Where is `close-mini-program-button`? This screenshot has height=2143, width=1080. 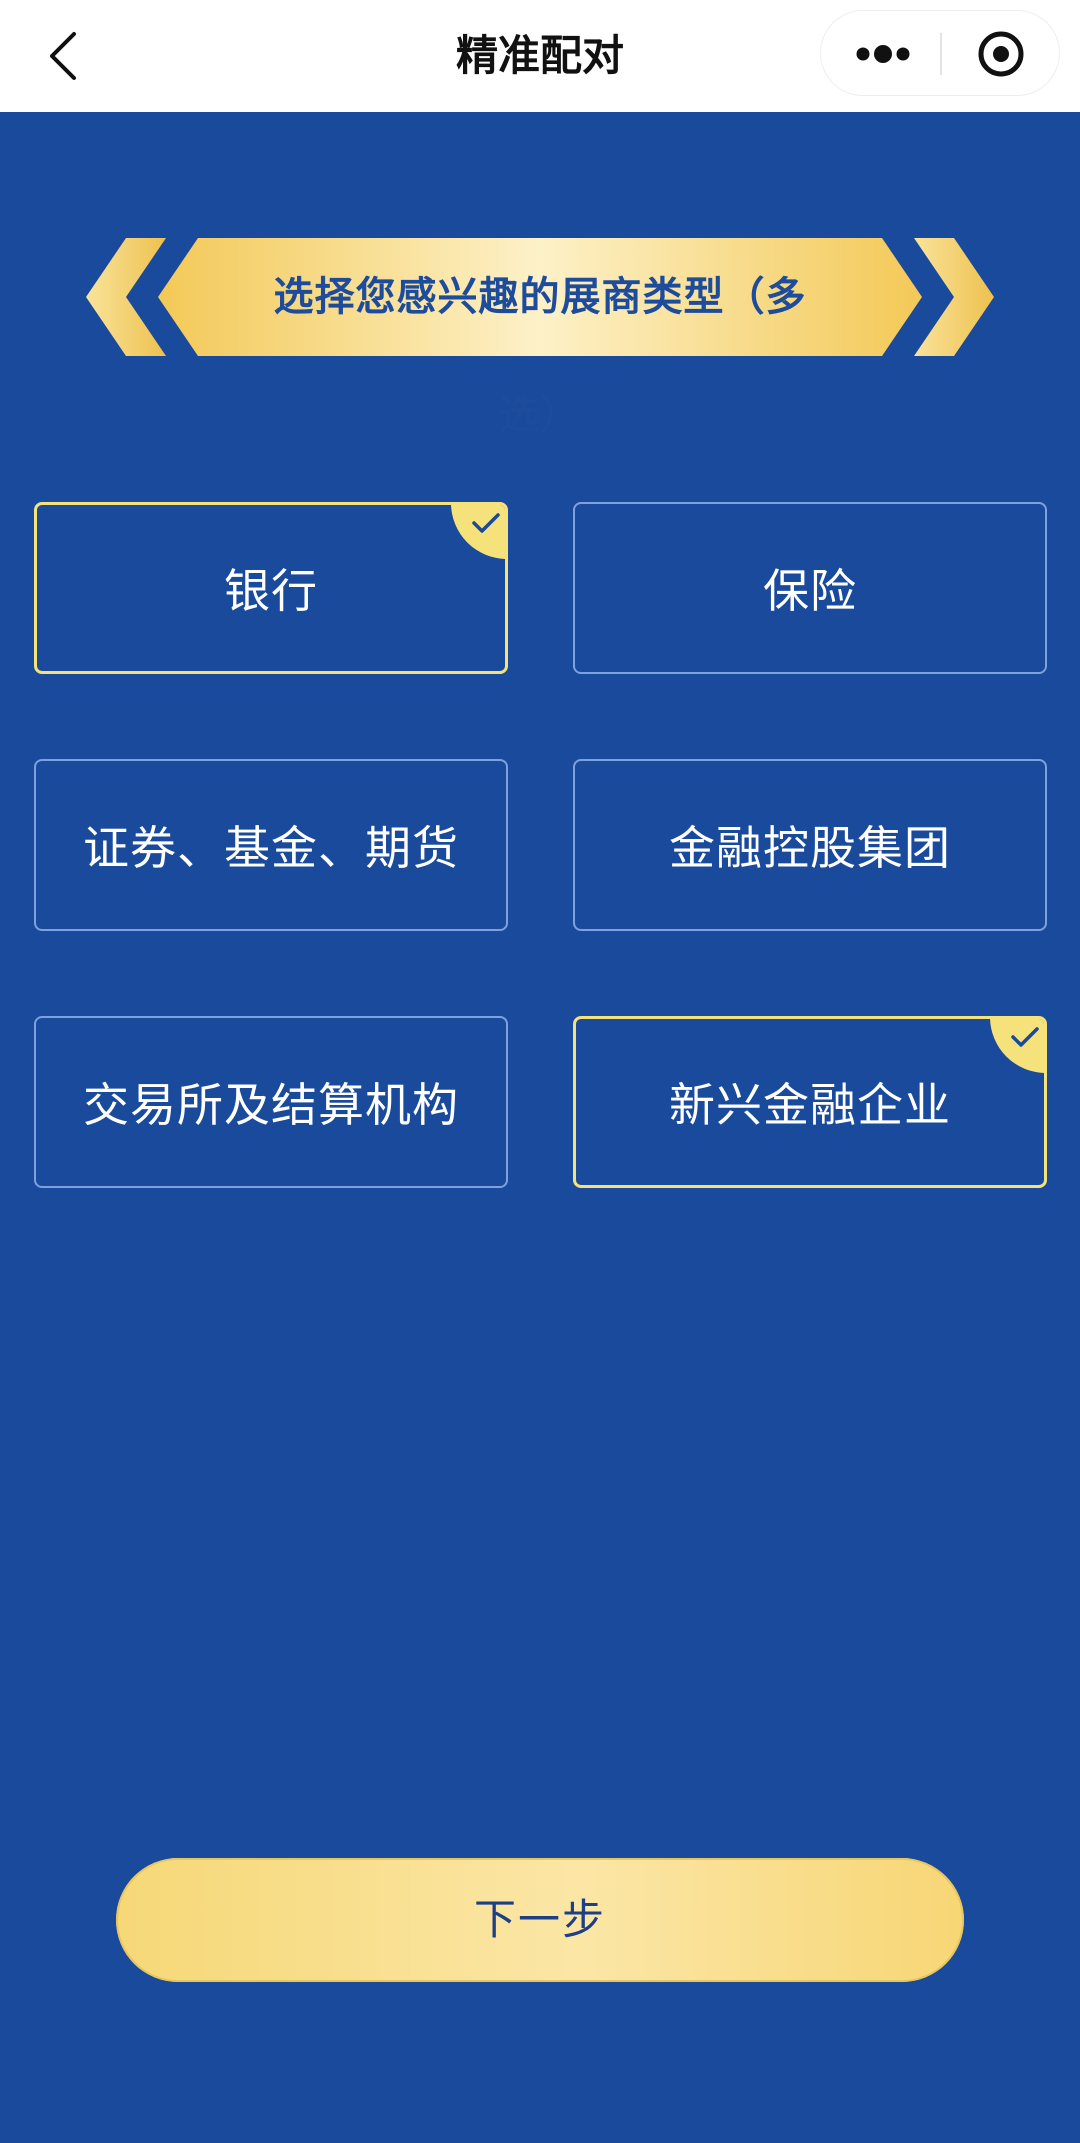
close-mini-program-button is located at coordinates (1001, 54).